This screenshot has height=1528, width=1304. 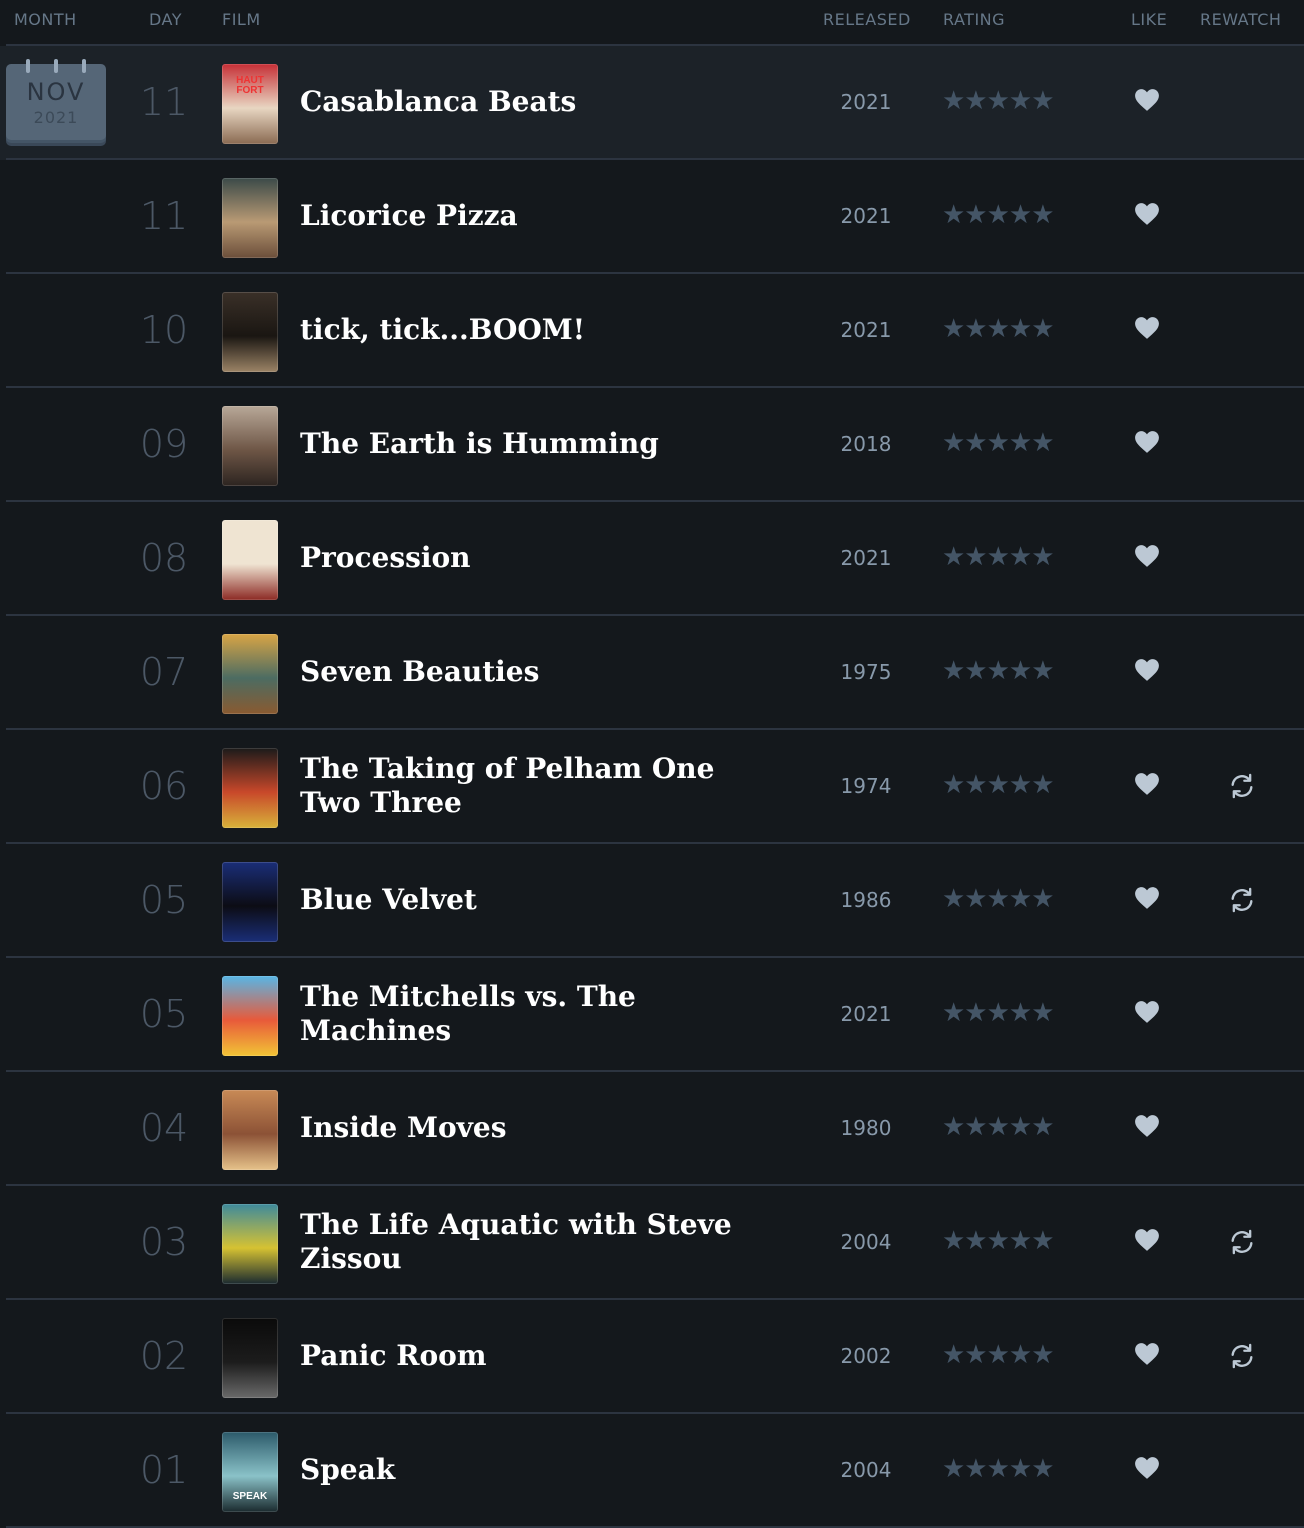 I want to click on release-year: 1974, so click(x=866, y=786).